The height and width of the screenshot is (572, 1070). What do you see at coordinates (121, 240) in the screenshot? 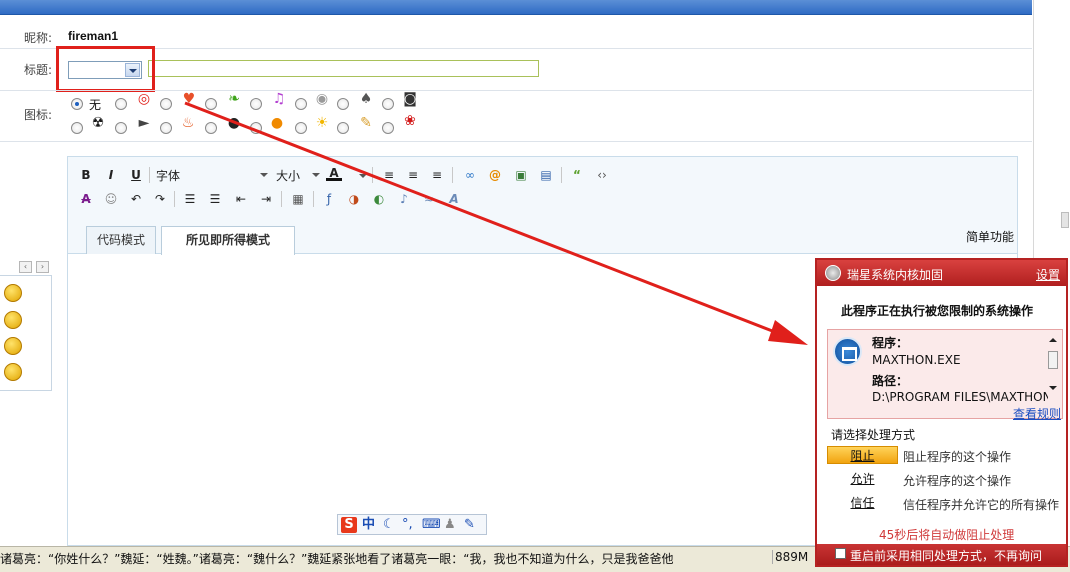
I see `tab-code-mode: 代码模式` at bounding box center [121, 240].